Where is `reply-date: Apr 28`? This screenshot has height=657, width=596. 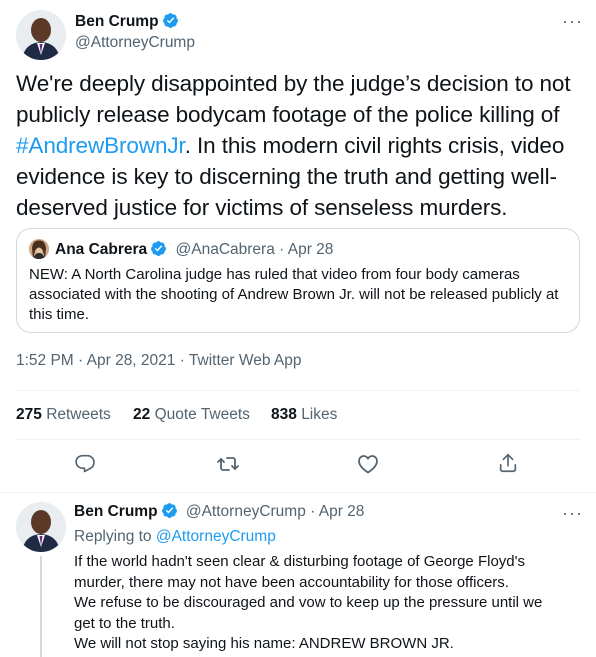 reply-date: Apr 28 is located at coordinates (342, 511).